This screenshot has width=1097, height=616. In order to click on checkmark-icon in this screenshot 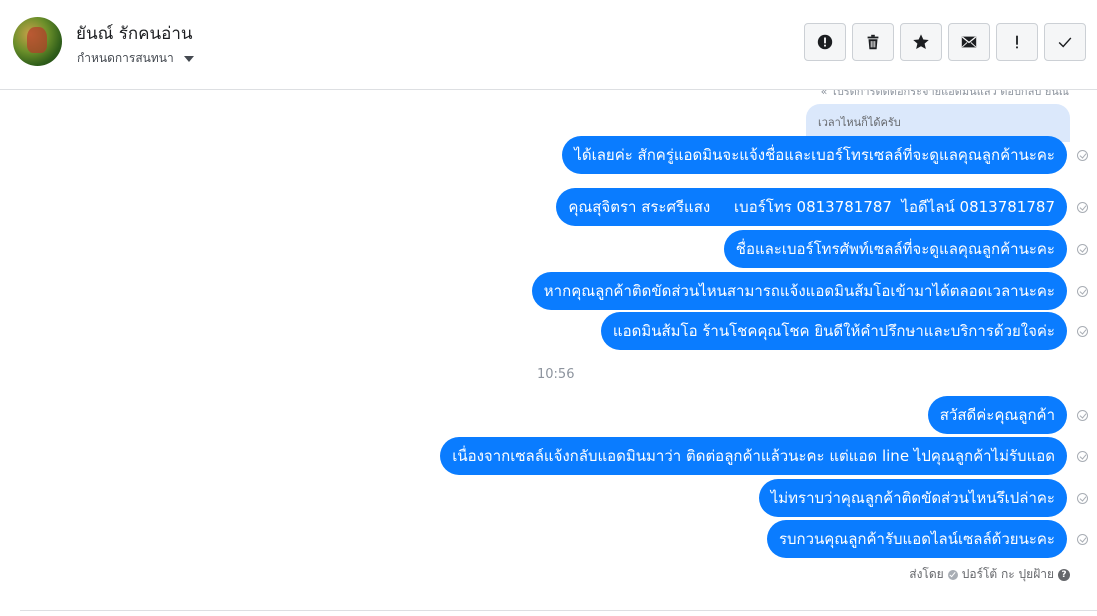, I will do `click(1065, 42)`.